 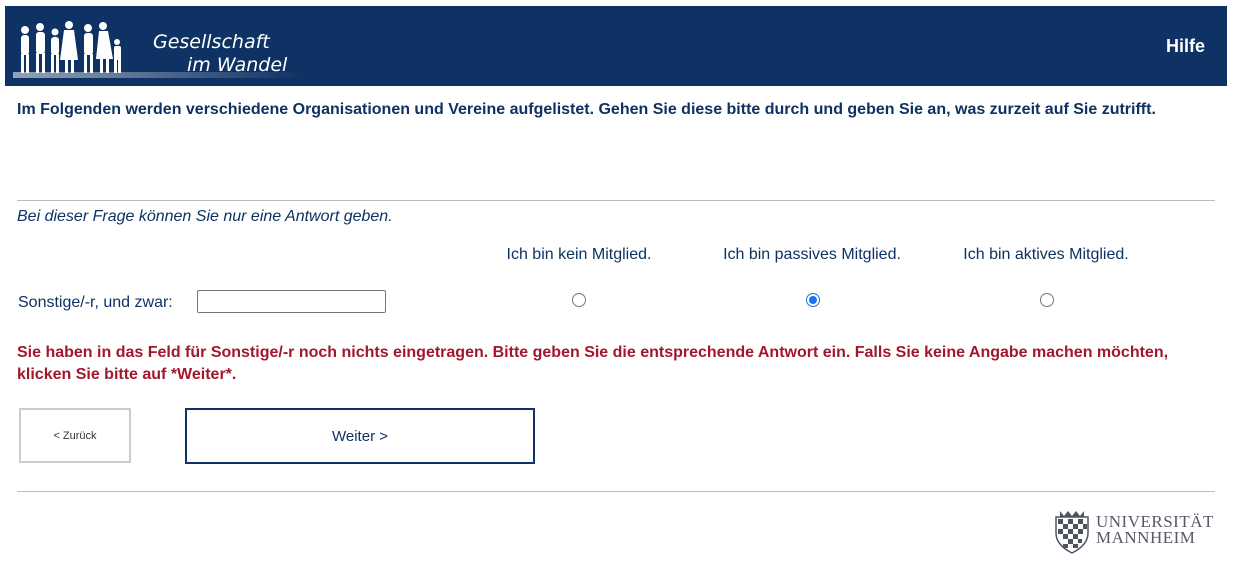 What do you see at coordinates (75, 435) in the screenshot?
I see `back-button: < Zurück` at bounding box center [75, 435].